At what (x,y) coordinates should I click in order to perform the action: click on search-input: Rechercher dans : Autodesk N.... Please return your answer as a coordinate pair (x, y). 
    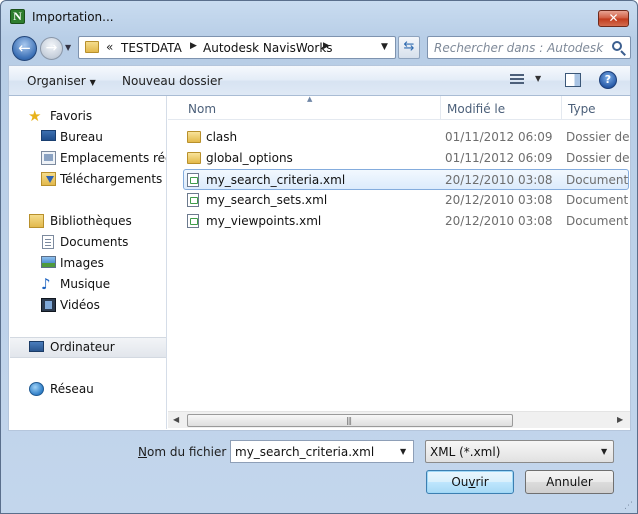
    Looking at the image, I should click on (529, 47).